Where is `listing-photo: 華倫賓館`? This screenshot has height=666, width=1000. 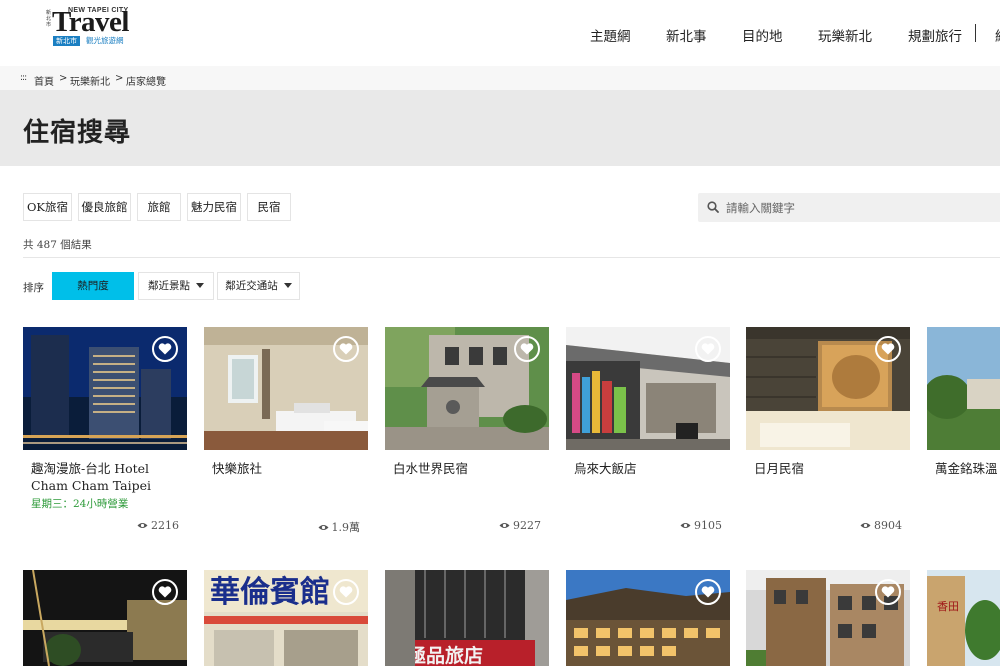 listing-photo: 華倫賓館 is located at coordinates (286, 618).